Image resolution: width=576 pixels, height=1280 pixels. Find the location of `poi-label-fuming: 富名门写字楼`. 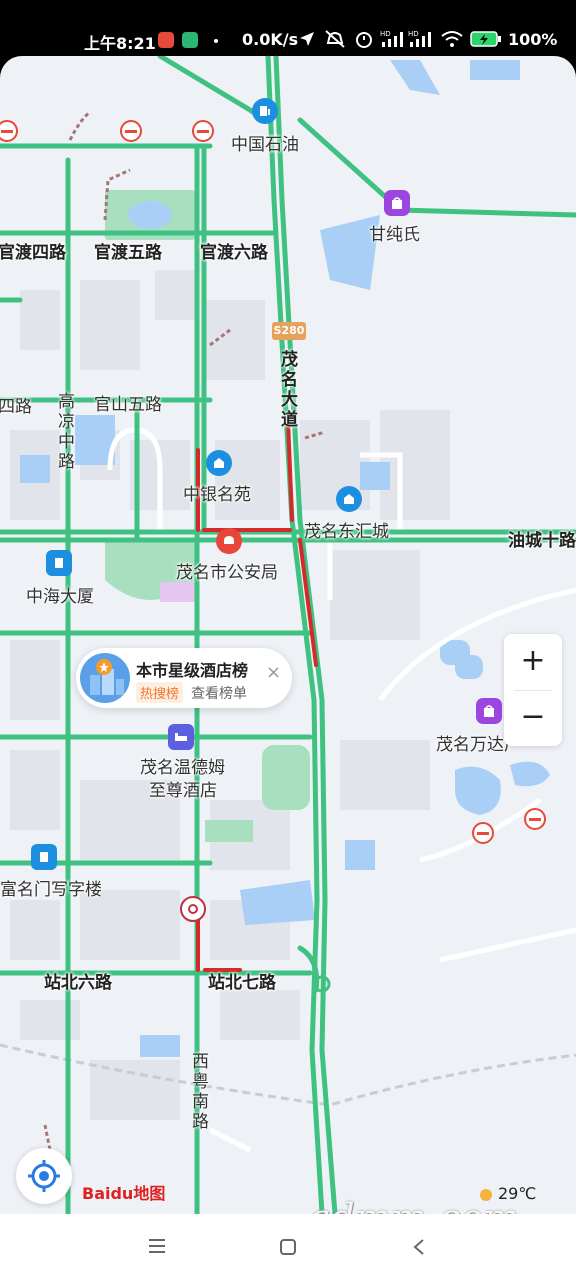

poi-label-fuming: 富名门写字楼 is located at coordinates (51, 887).